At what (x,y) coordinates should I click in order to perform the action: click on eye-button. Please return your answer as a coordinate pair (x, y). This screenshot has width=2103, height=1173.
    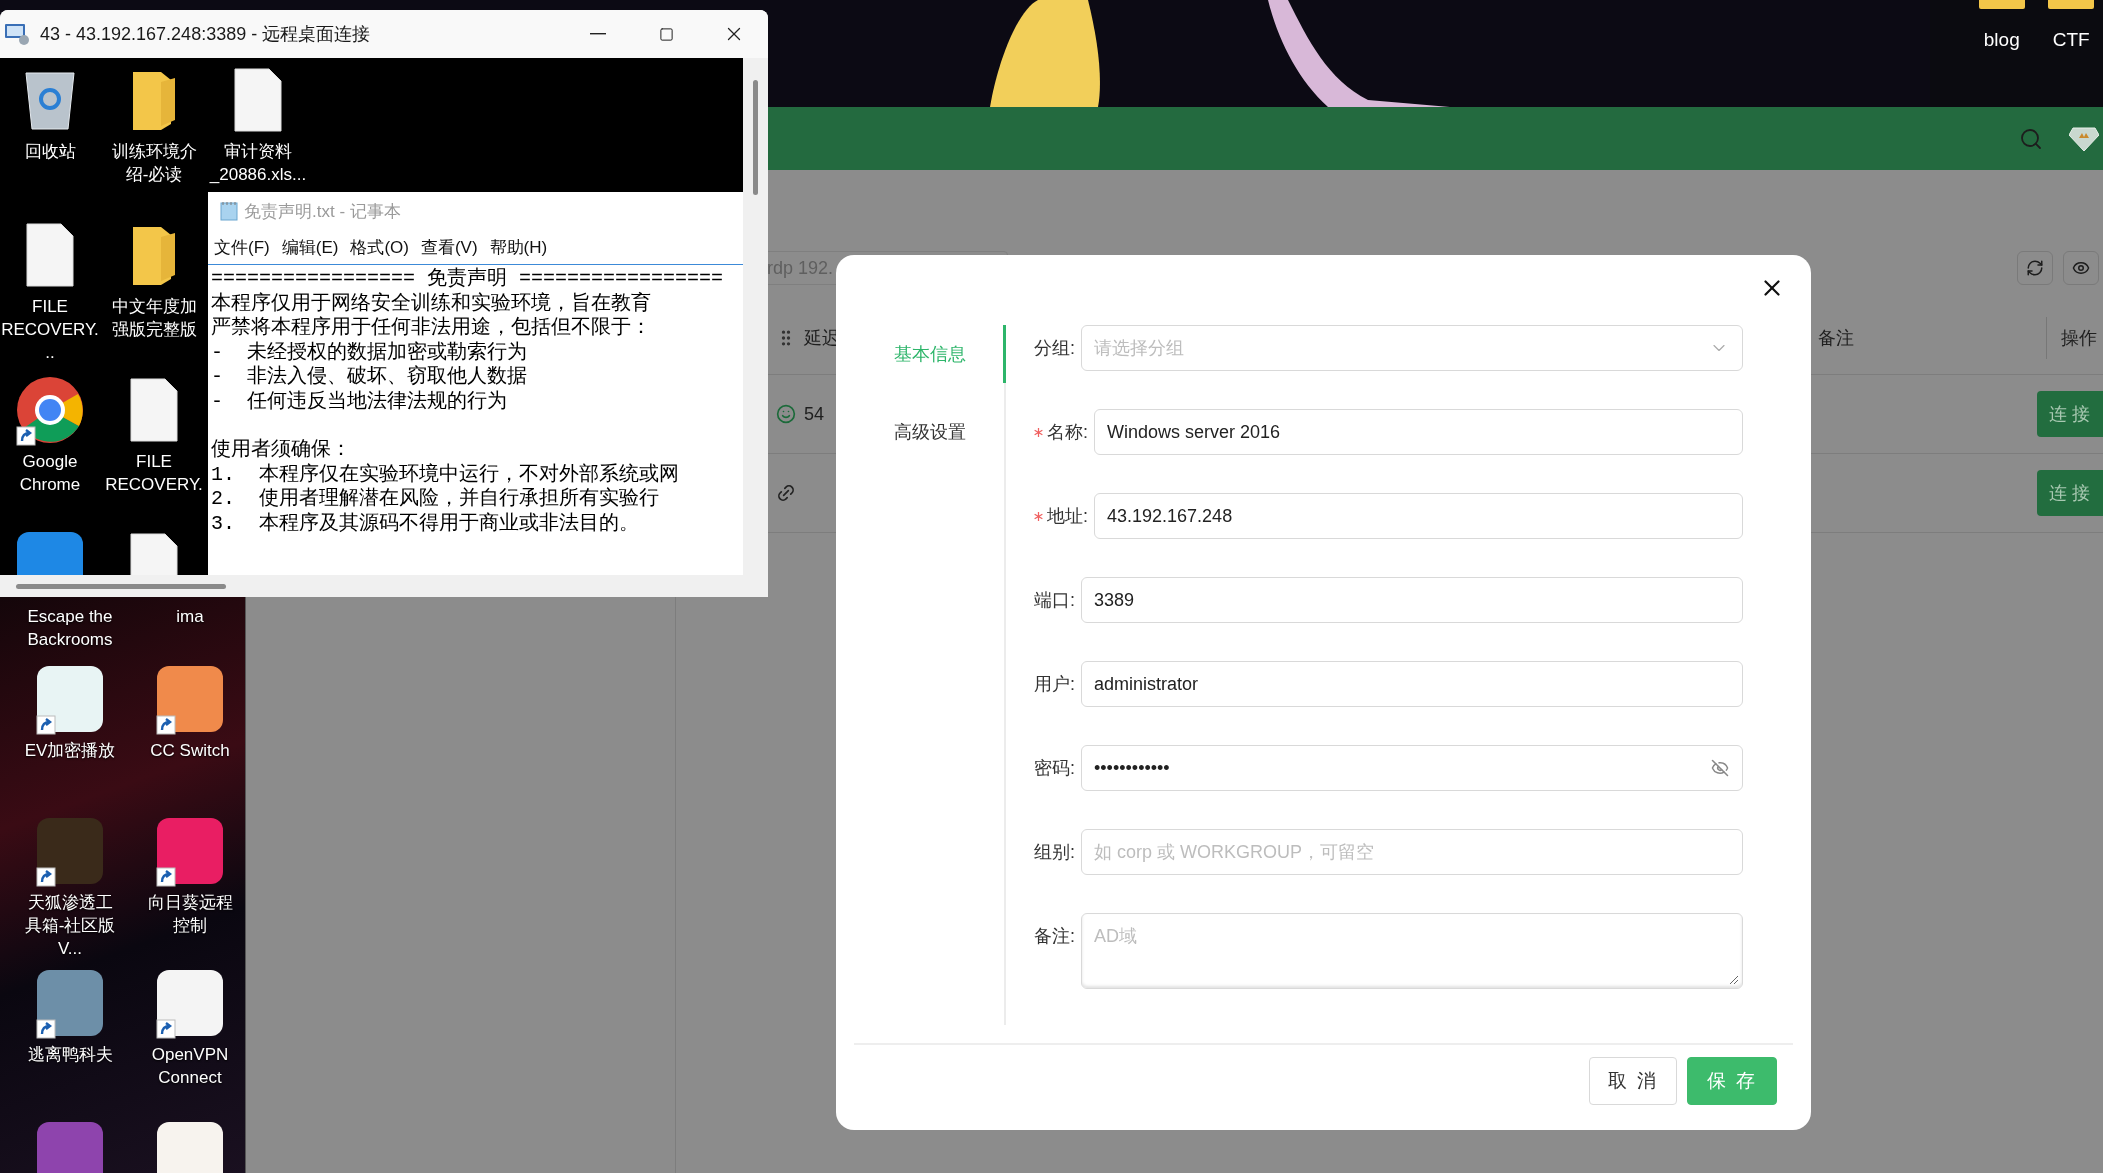
    Looking at the image, I should click on (2081, 268).